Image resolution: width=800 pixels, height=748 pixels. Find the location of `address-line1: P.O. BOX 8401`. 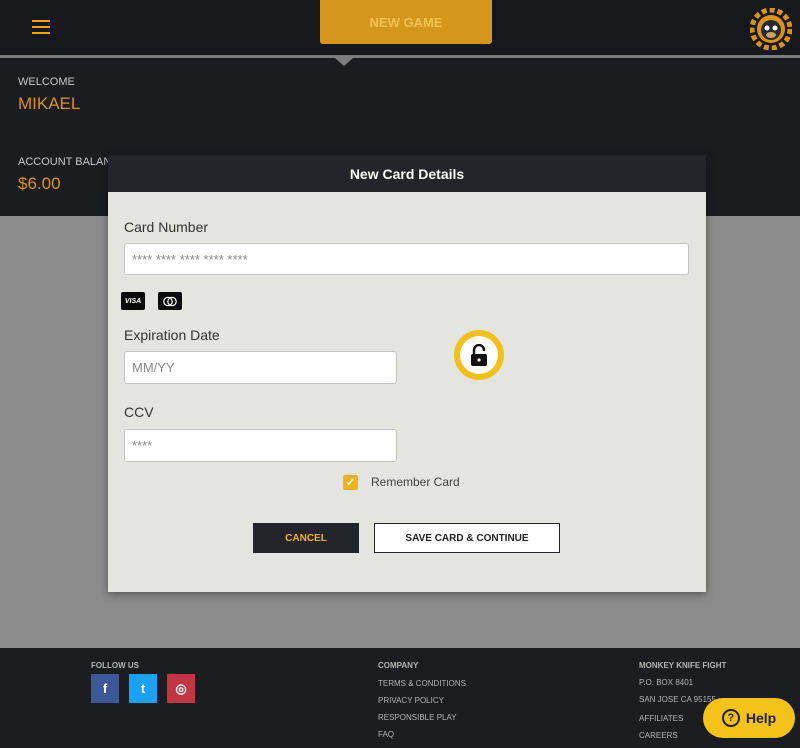

address-line1: P.O. BOX 8401 is located at coordinates (666, 682).